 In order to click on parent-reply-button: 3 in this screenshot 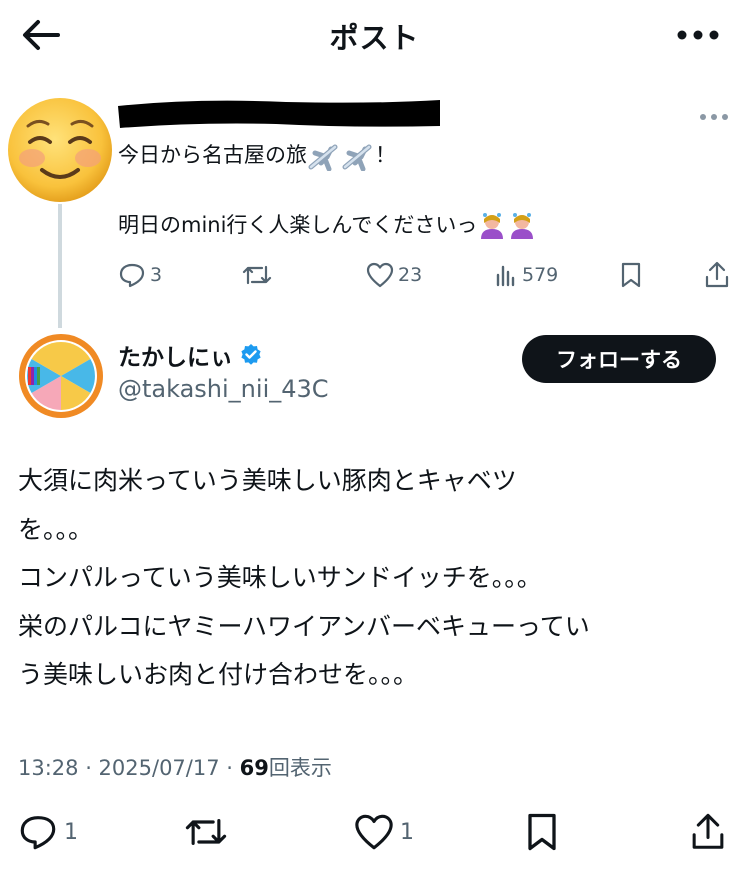, I will do `click(140, 275)`.